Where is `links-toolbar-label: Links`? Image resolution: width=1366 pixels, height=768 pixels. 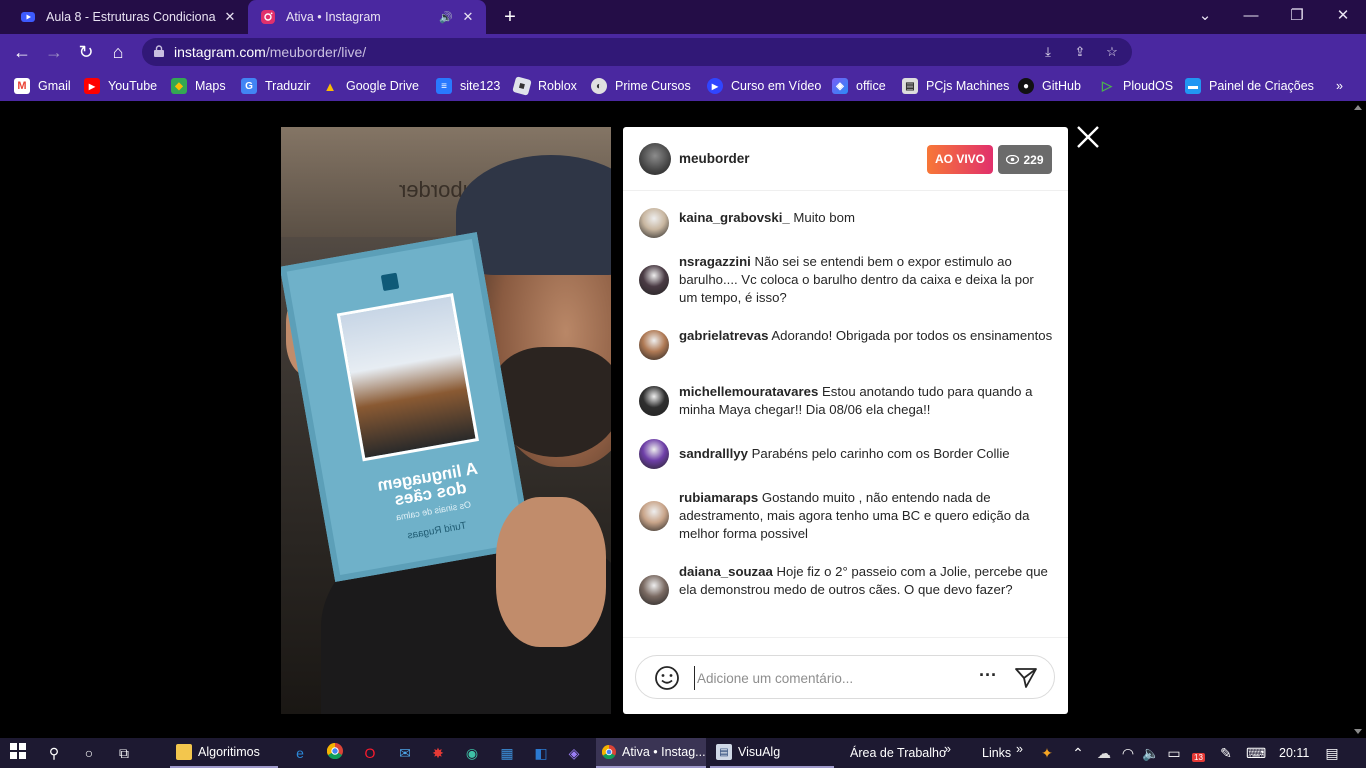 links-toolbar-label: Links is located at coordinates (996, 753).